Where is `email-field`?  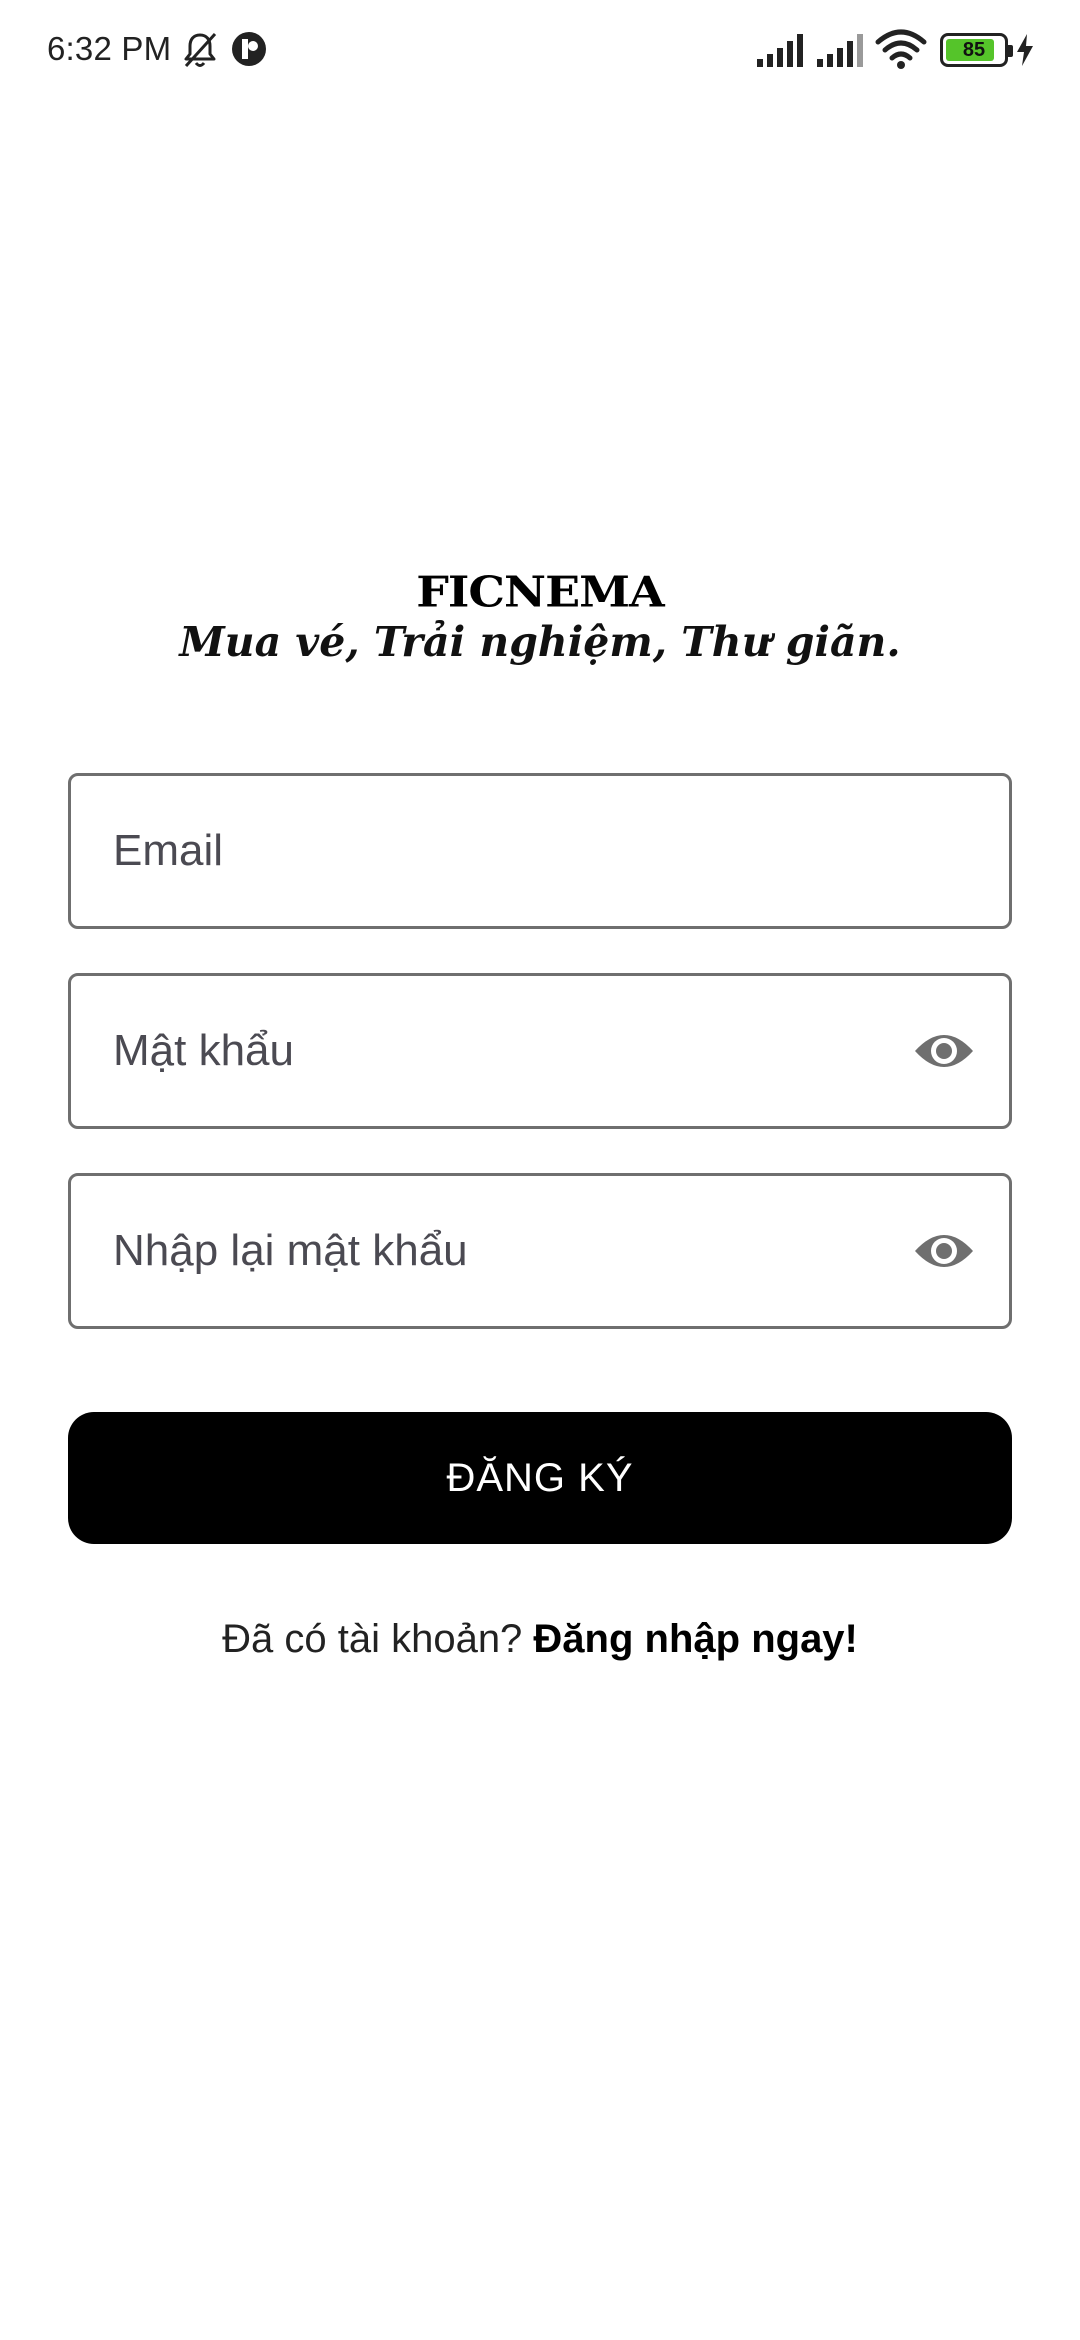 email-field is located at coordinates (540, 851).